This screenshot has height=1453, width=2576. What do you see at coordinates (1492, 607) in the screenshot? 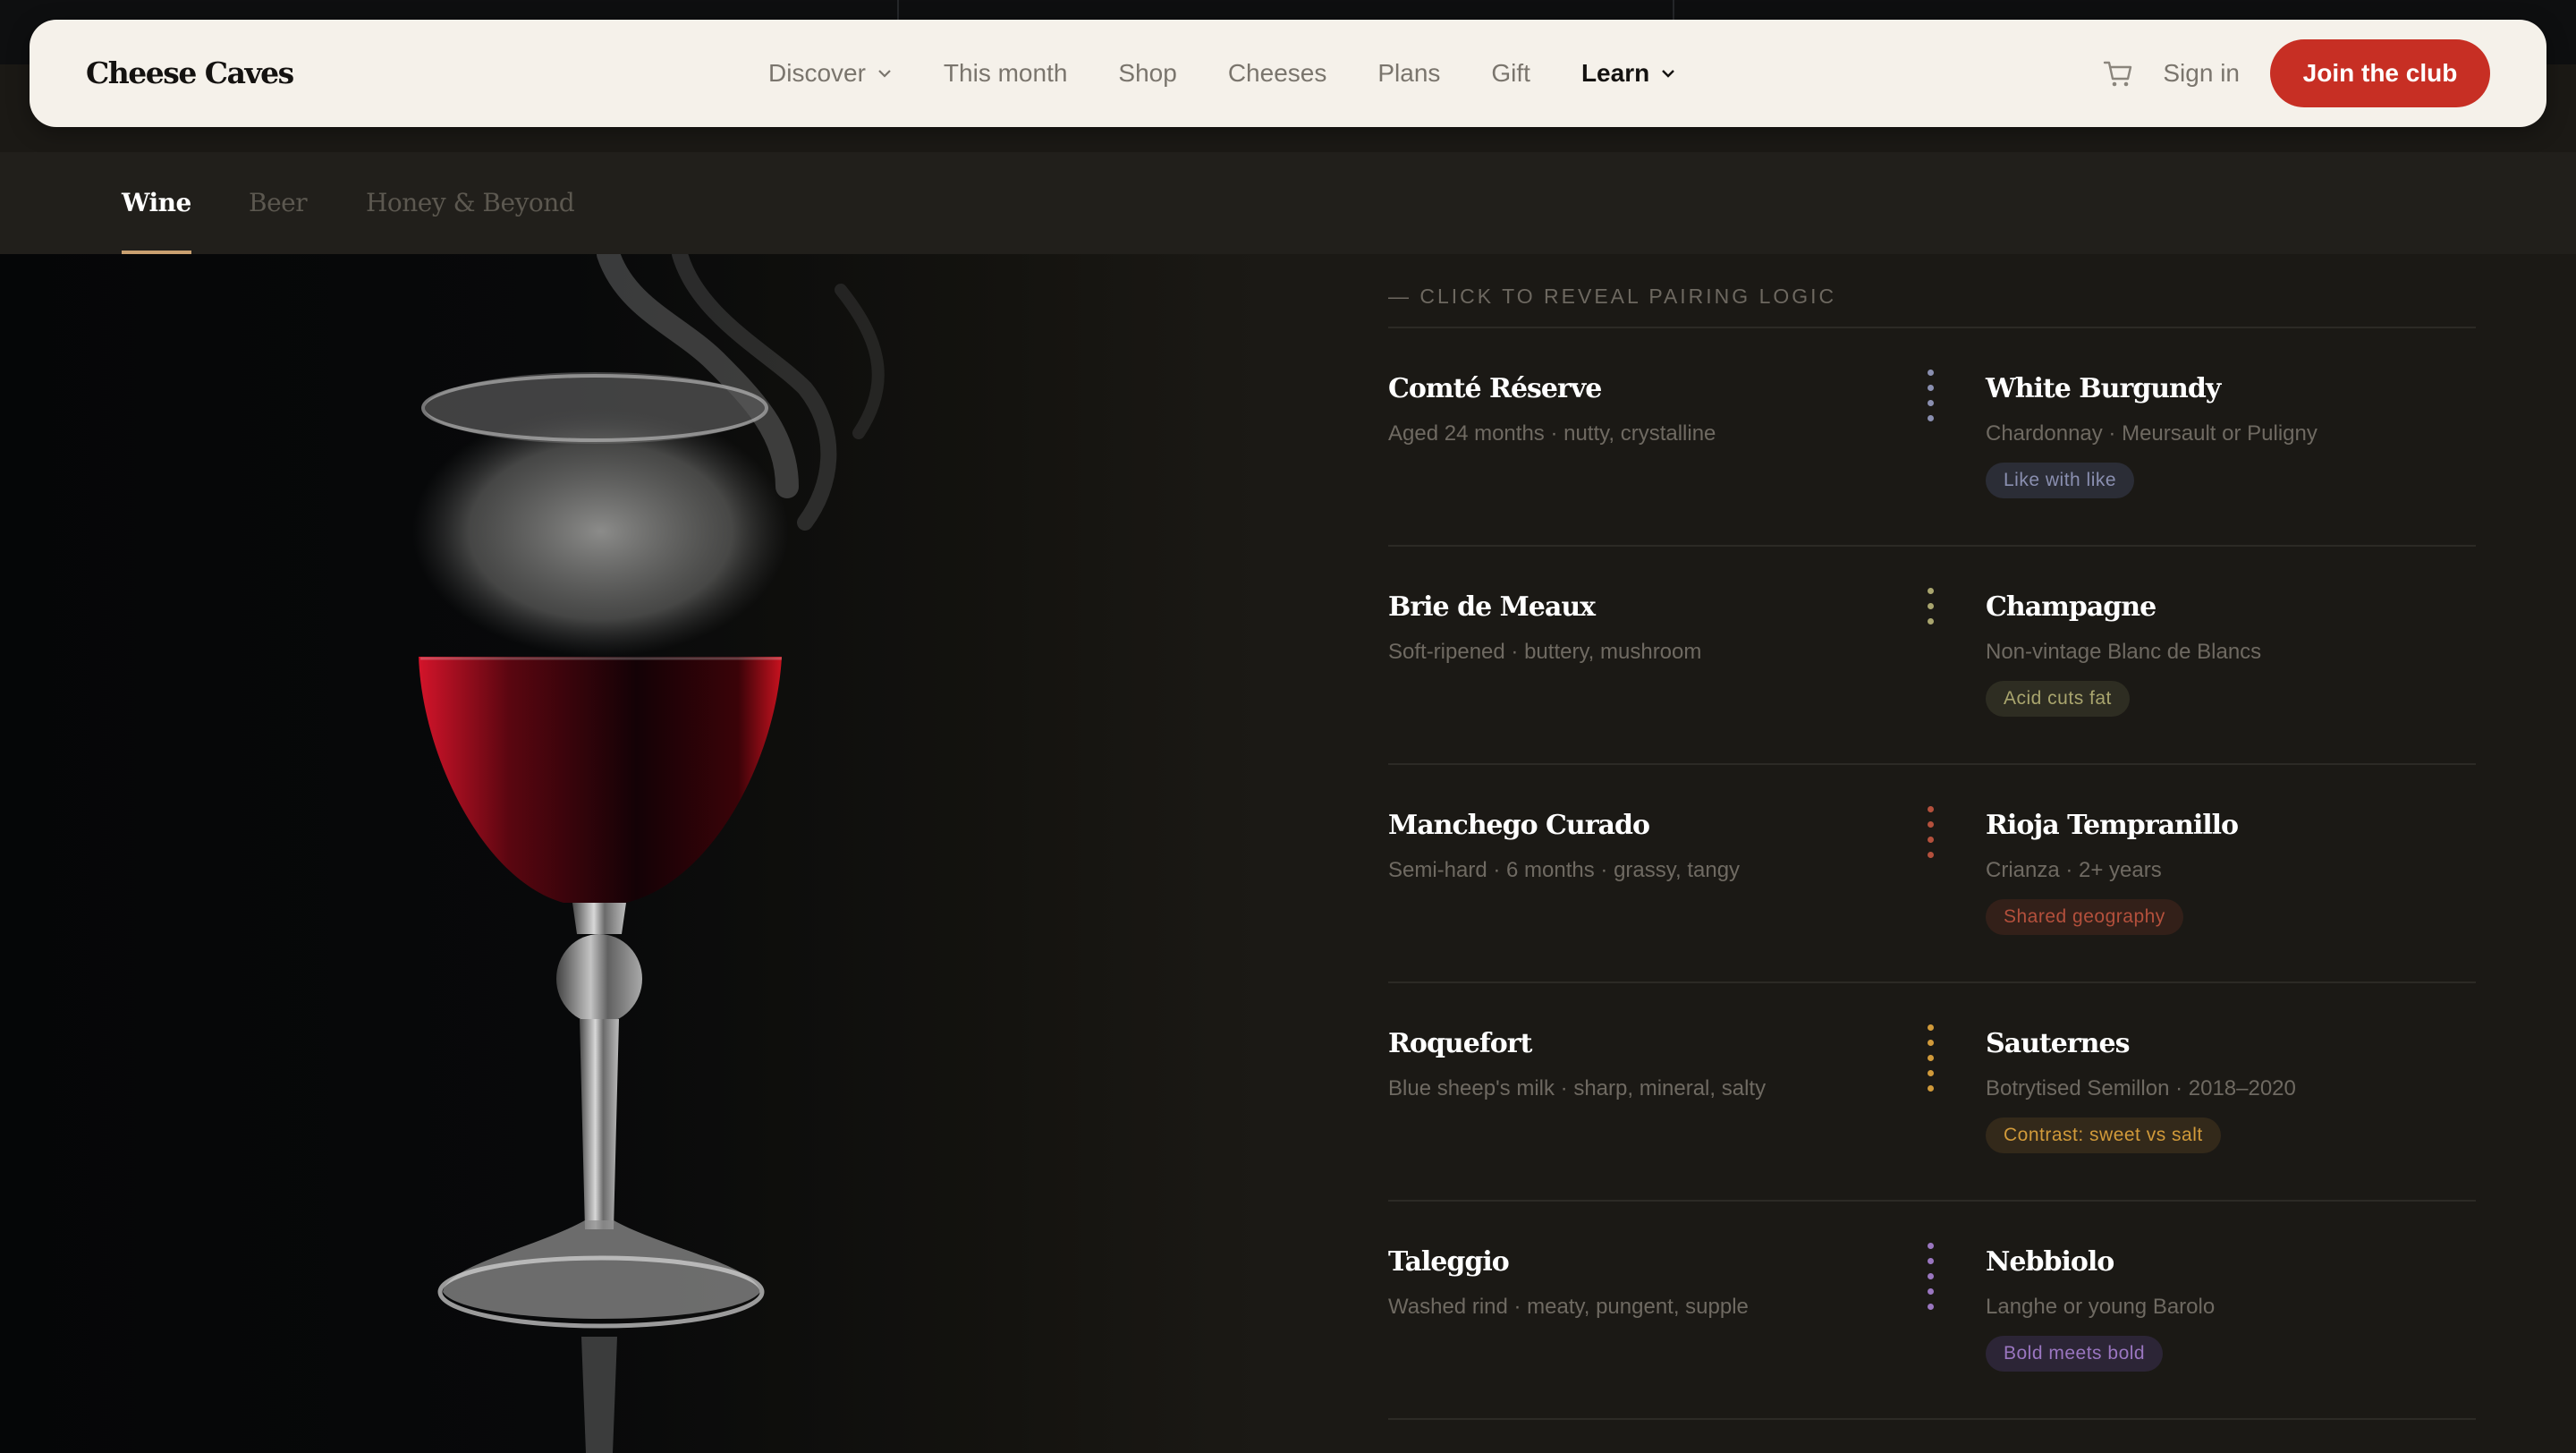
I see `cheese-name: Brie de Meaux` at bounding box center [1492, 607].